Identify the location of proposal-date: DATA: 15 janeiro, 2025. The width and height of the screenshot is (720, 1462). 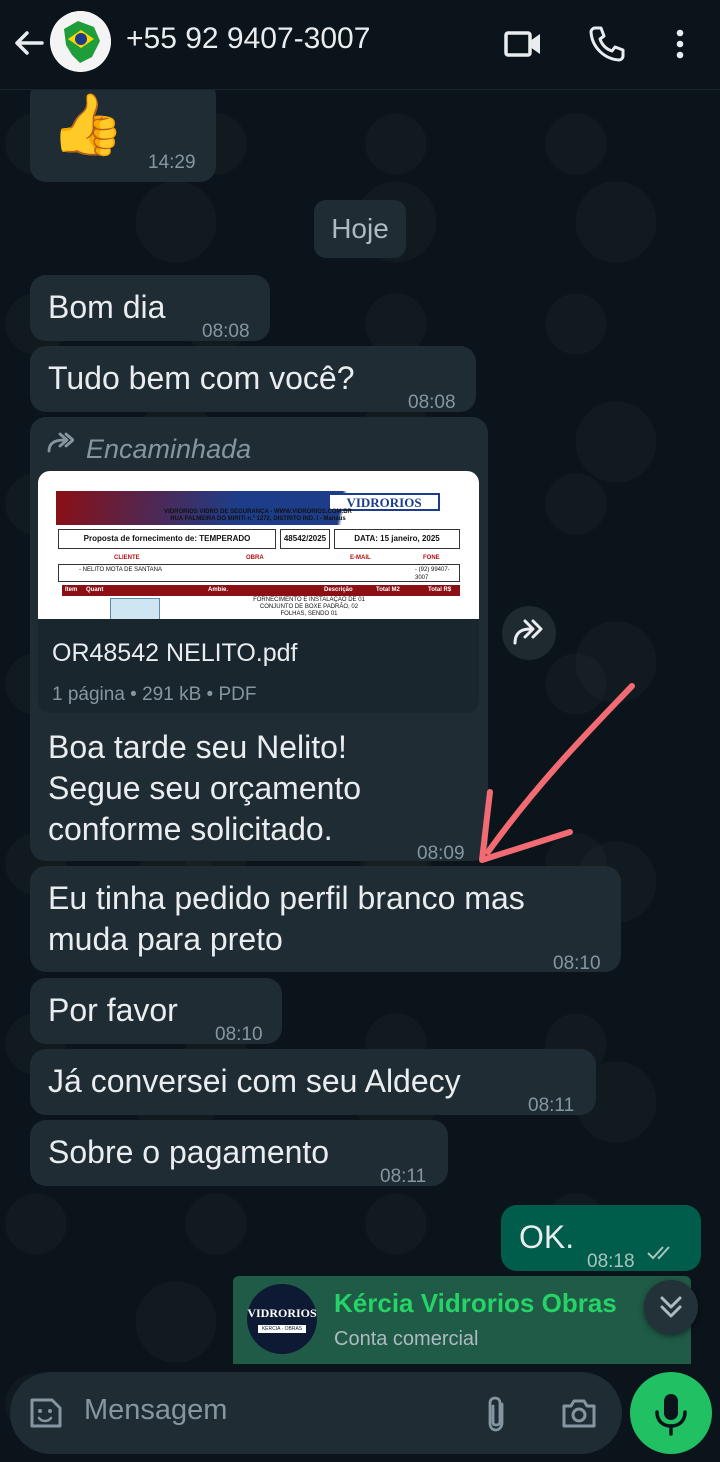
(397, 539).